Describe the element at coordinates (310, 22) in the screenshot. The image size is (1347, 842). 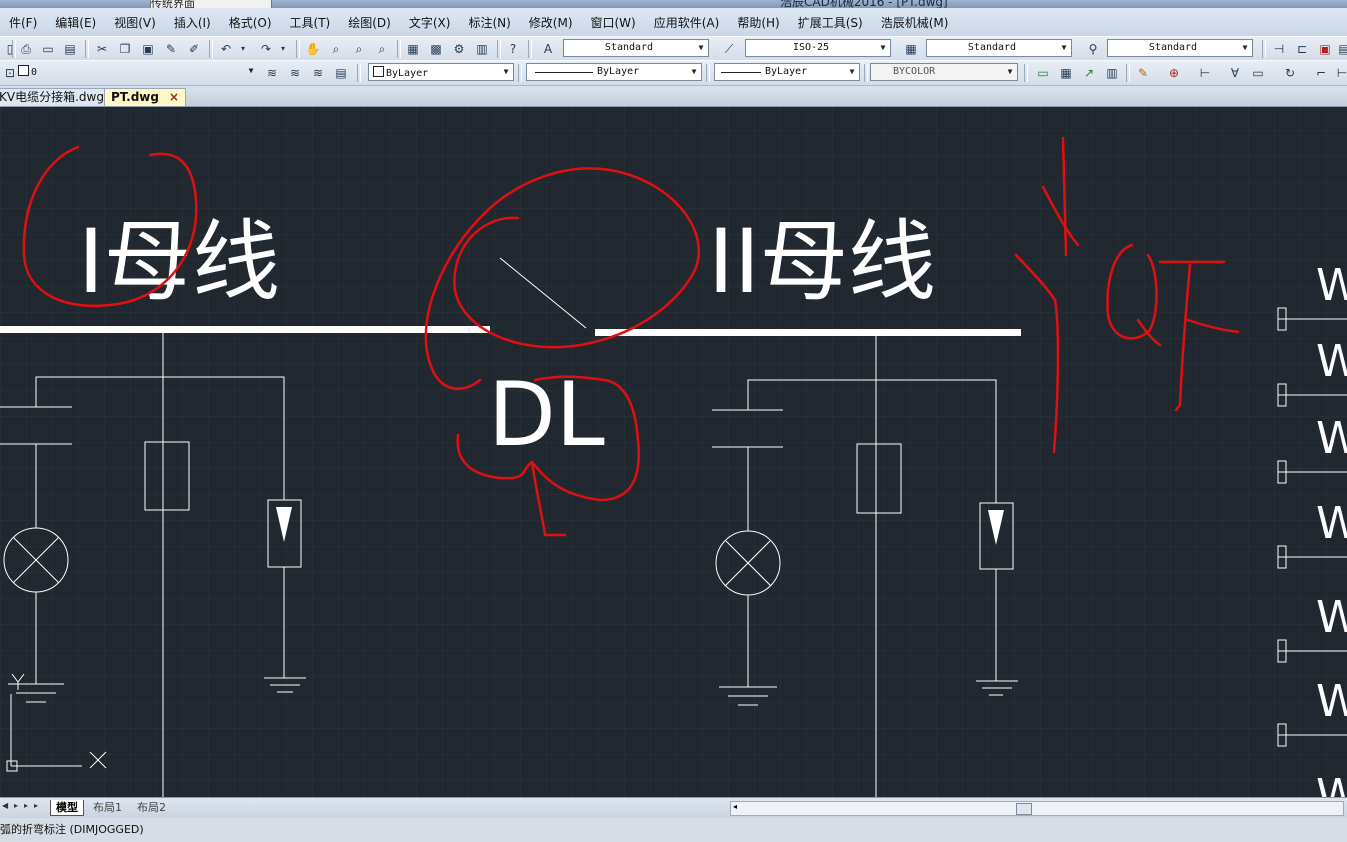
I see `menu-tools: 工具(T)` at that location.